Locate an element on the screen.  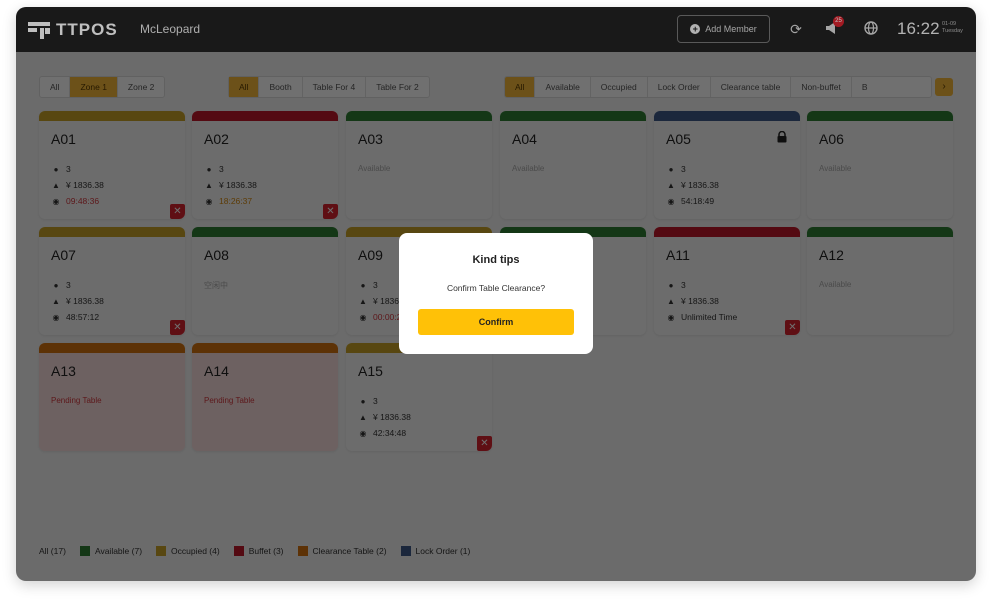
dialog-message: Confirm Table Clearance? is located at coordinates (496, 288).